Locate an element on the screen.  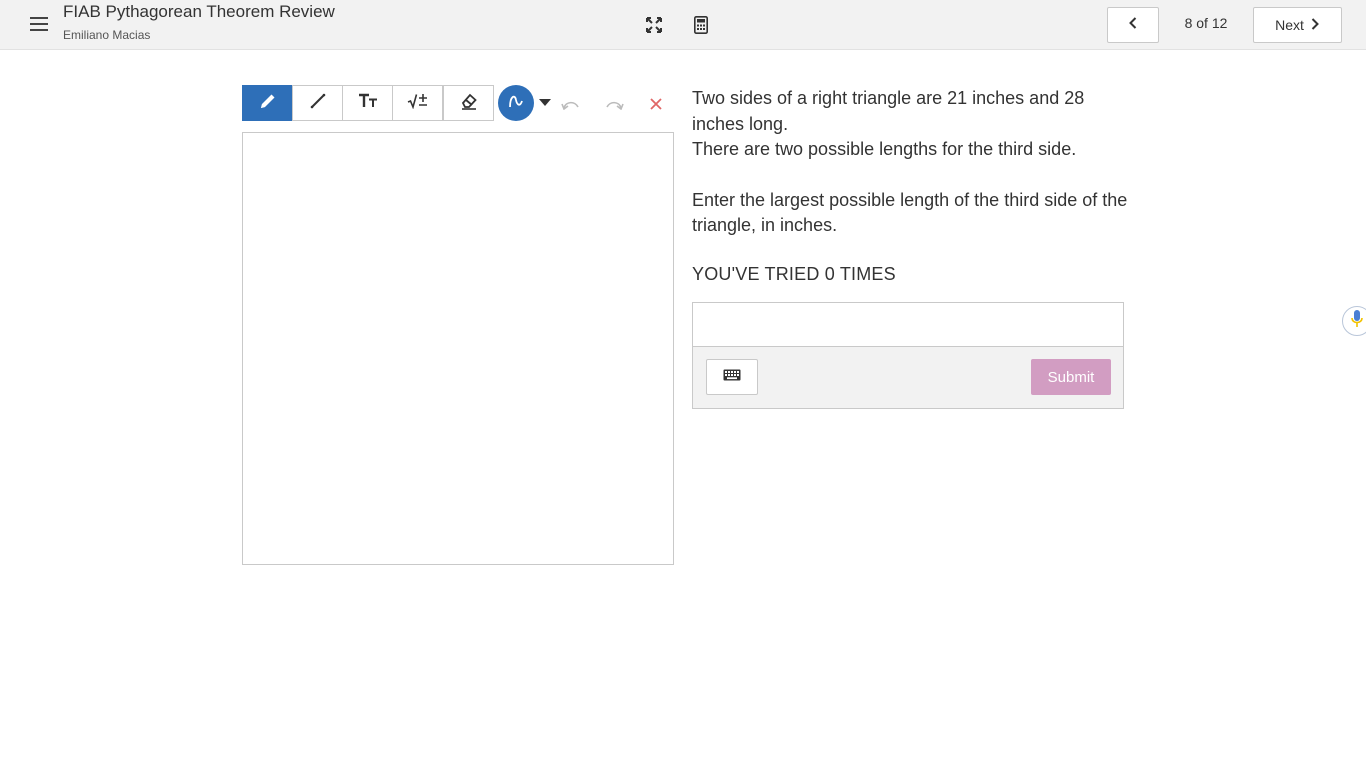
math-tool-button is located at coordinates (417, 103).